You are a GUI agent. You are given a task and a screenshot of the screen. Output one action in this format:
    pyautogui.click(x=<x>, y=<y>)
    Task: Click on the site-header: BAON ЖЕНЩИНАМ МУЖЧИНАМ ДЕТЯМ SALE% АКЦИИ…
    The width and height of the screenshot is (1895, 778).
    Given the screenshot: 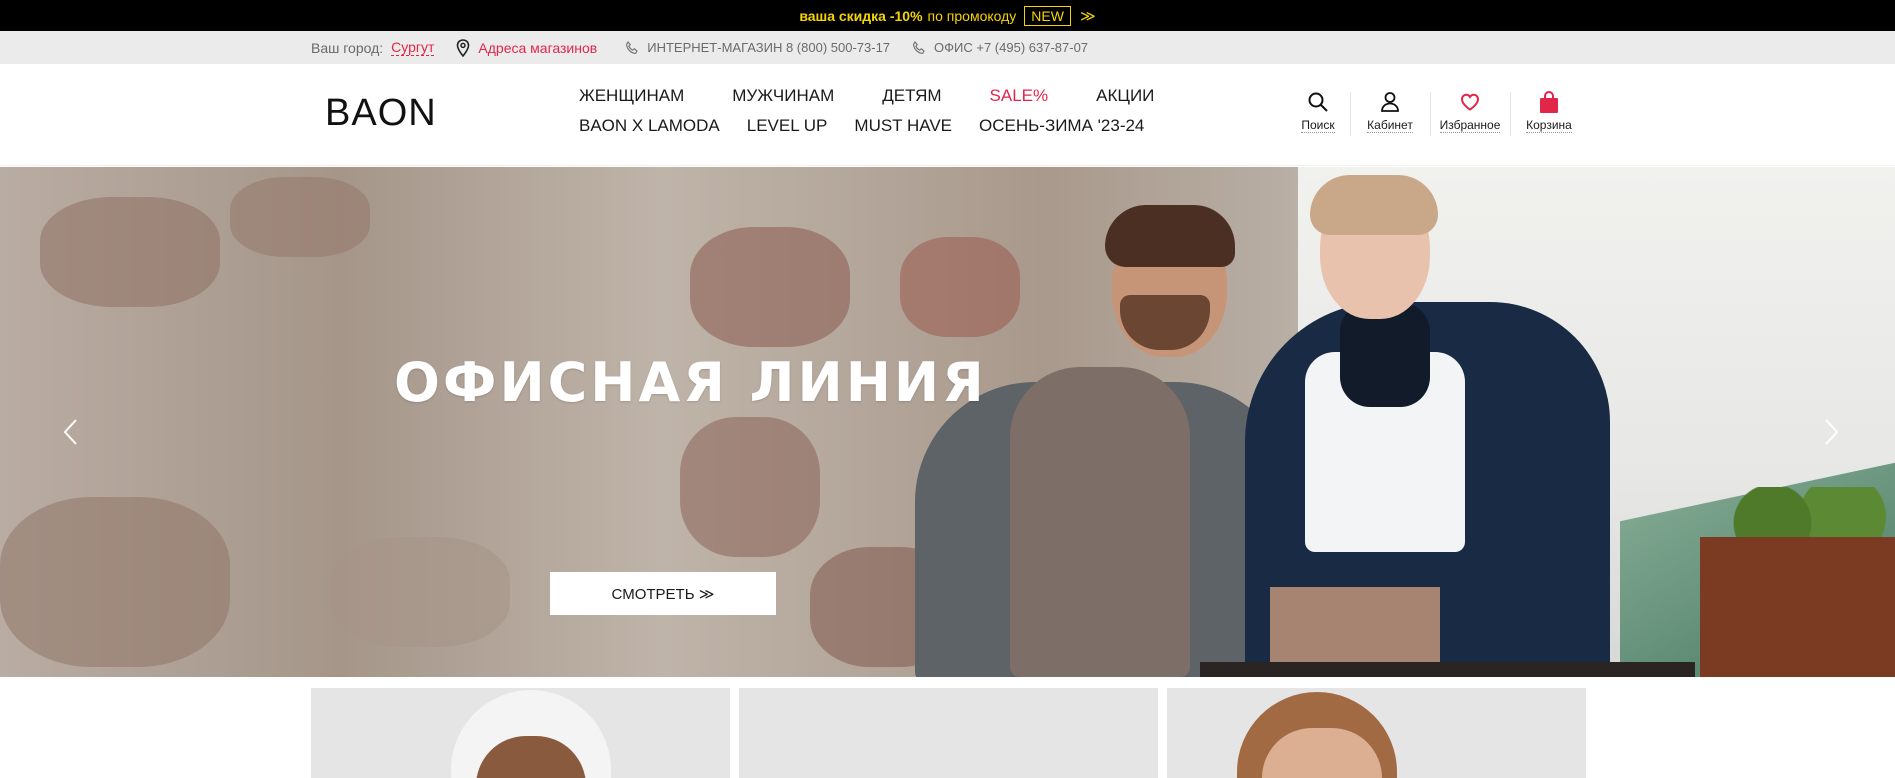 What is the action you would take?
    pyautogui.click(x=947, y=115)
    